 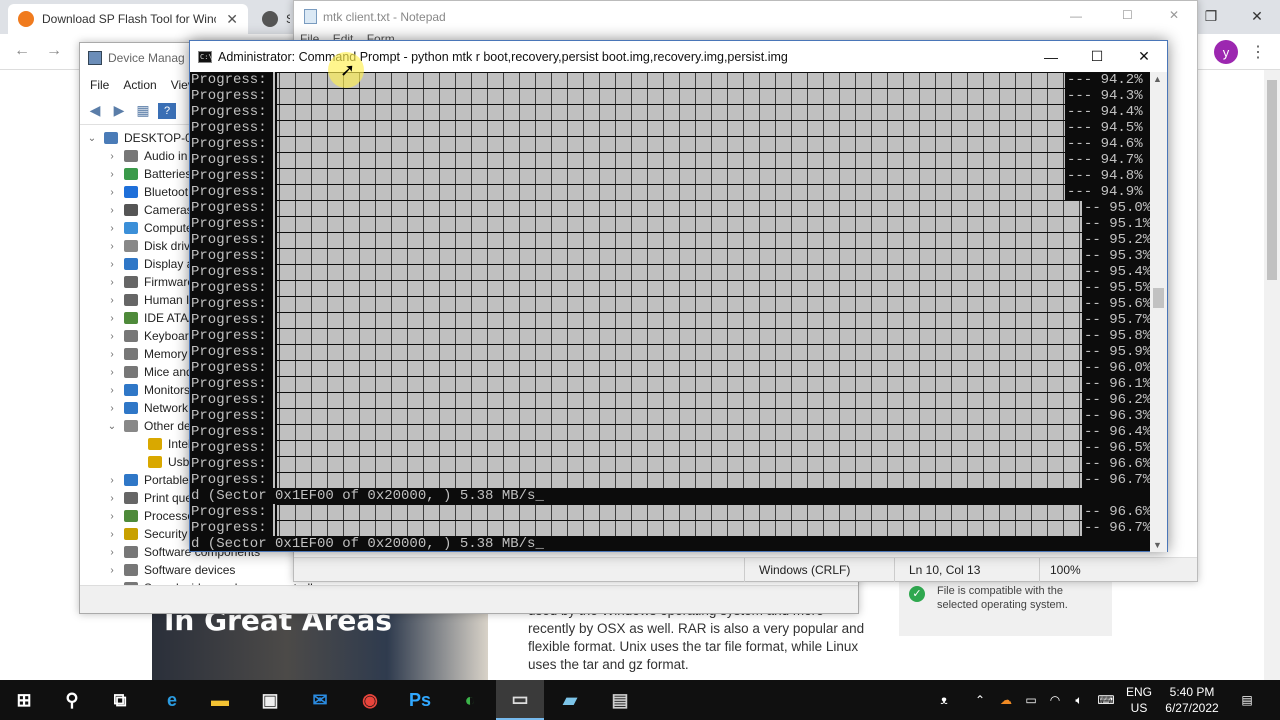 I want to click on device-tree-item: › Firmware, so click(x=150, y=282).